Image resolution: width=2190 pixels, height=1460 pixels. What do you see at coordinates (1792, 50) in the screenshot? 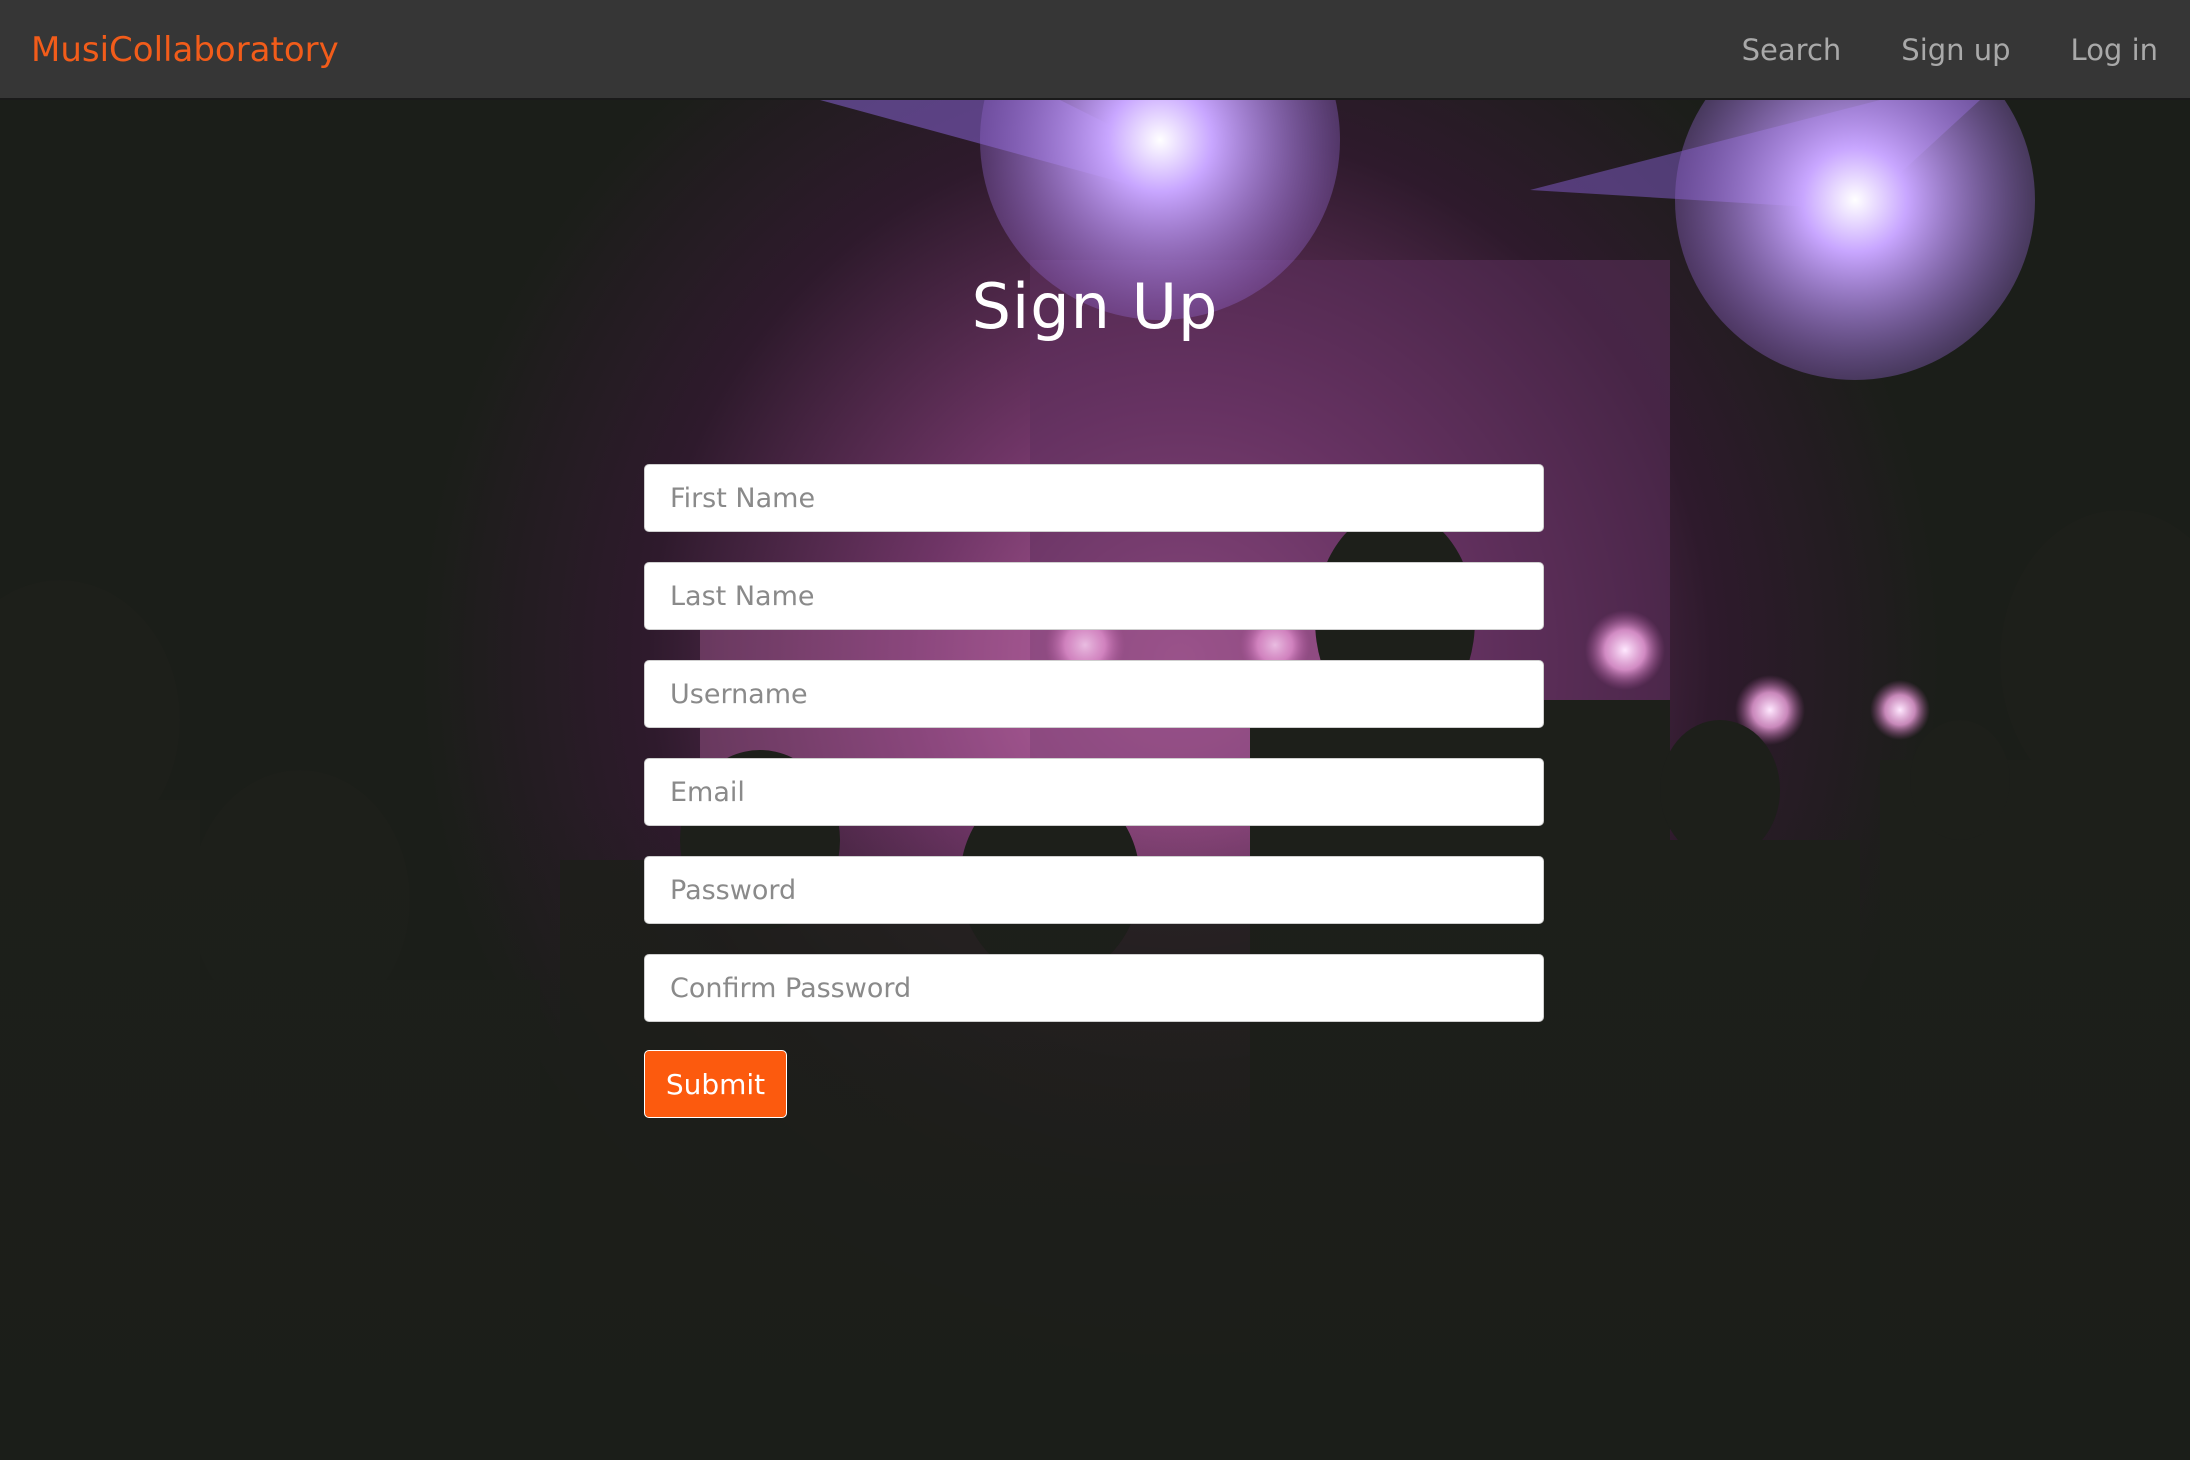
I see `nav-search-link: Search` at bounding box center [1792, 50].